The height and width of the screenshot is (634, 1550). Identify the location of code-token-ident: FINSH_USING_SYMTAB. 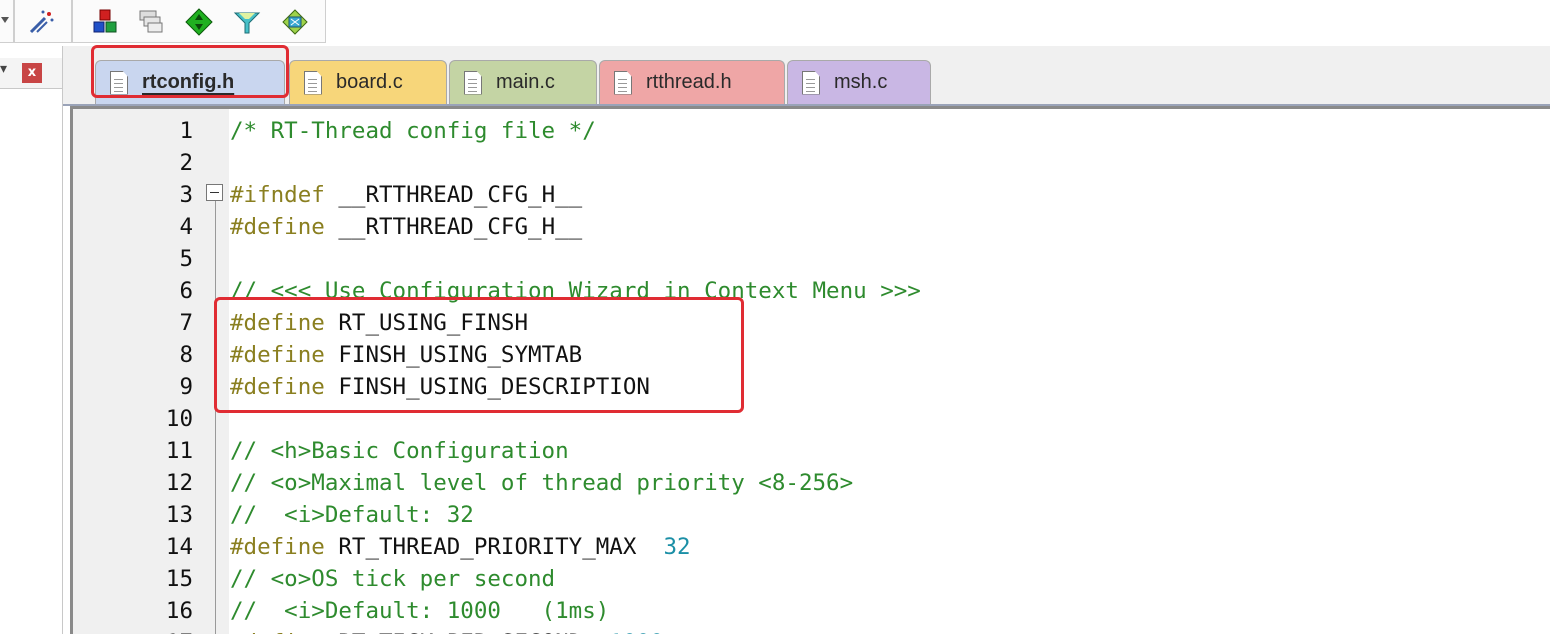
(453, 355).